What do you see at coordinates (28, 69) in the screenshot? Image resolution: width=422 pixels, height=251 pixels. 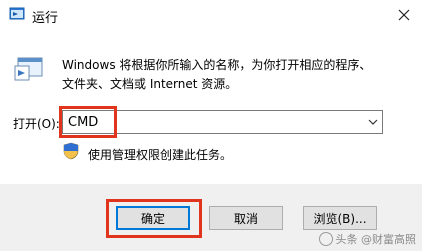 I see `run-app-icon` at bounding box center [28, 69].